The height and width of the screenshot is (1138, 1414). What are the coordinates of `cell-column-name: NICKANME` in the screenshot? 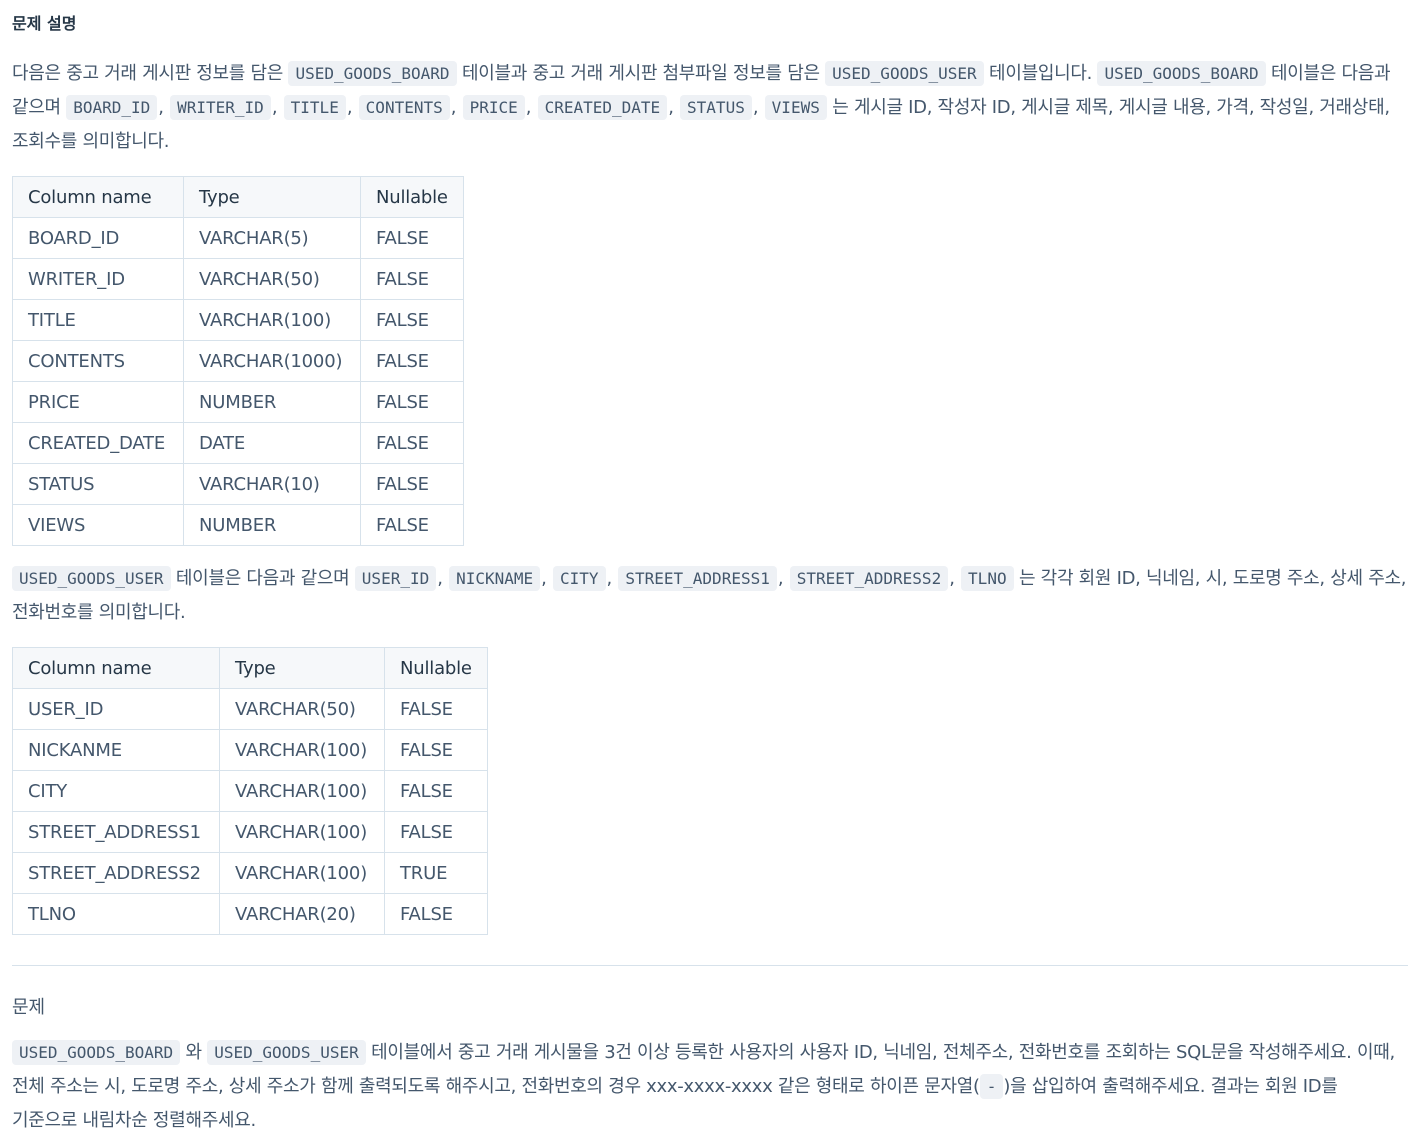 It's located at (116, 750).